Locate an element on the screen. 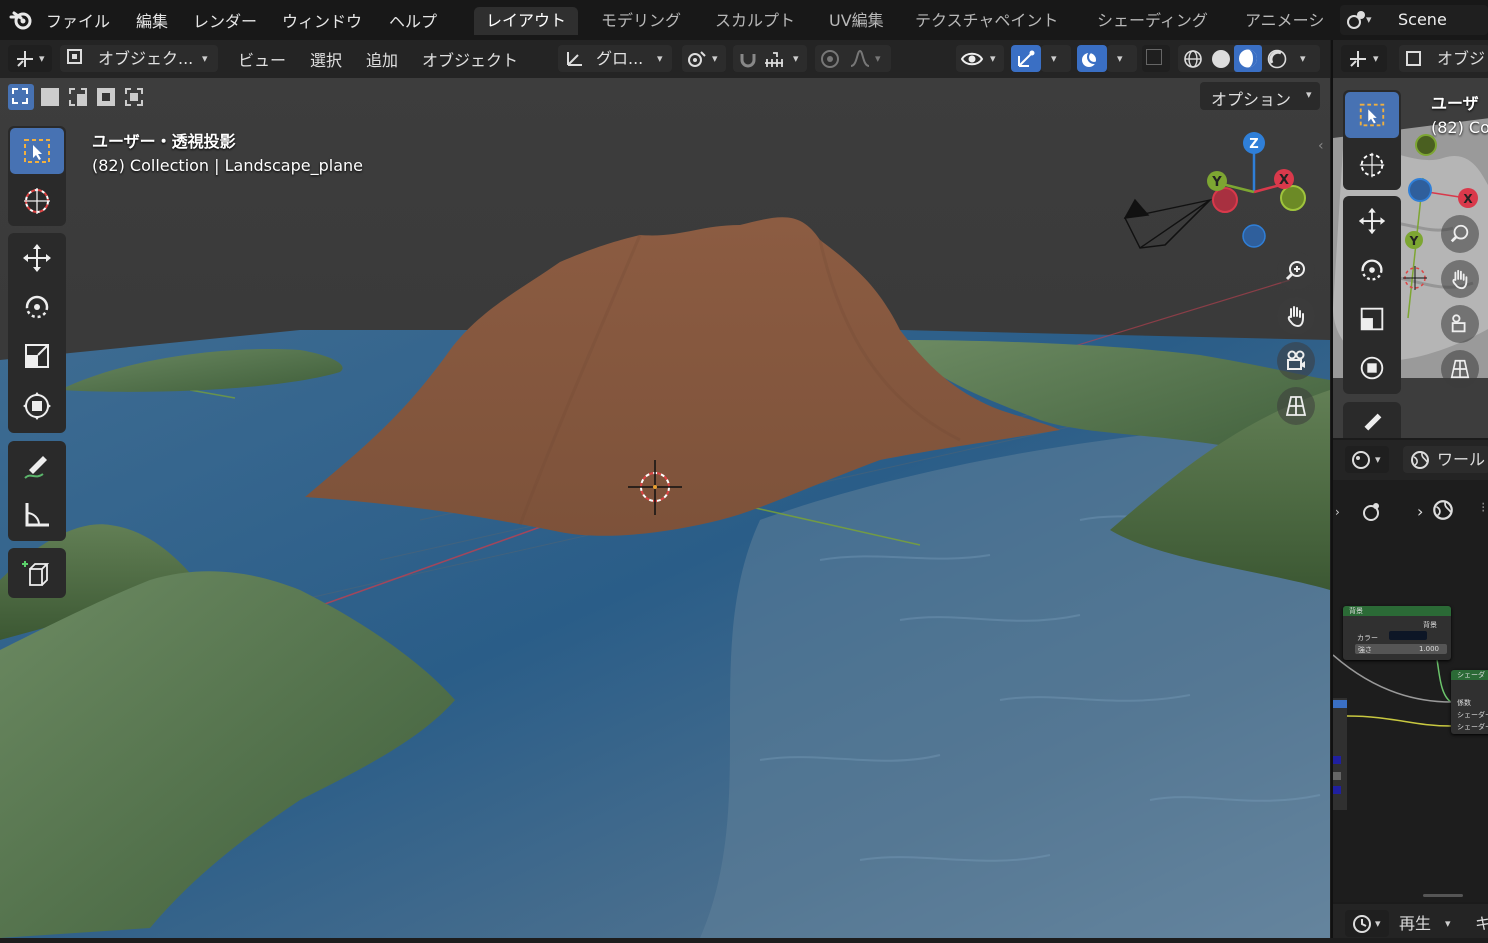 This screenshot has width=1488, height=943. falloff-curve-icon is located at coordinates (860, 63).